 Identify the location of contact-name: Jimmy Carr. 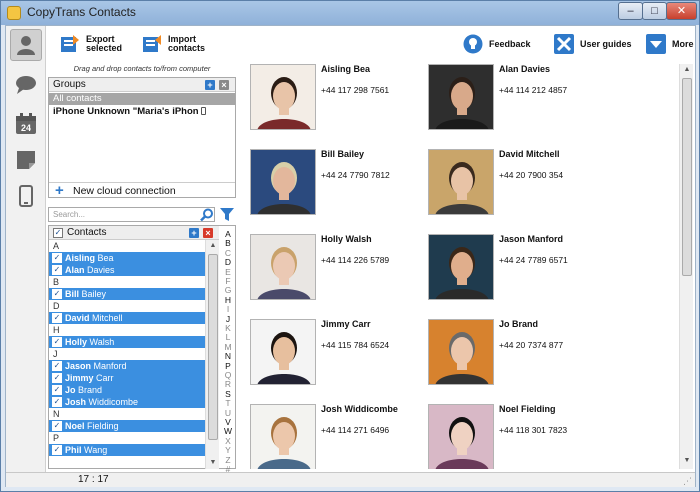
(89, 378).